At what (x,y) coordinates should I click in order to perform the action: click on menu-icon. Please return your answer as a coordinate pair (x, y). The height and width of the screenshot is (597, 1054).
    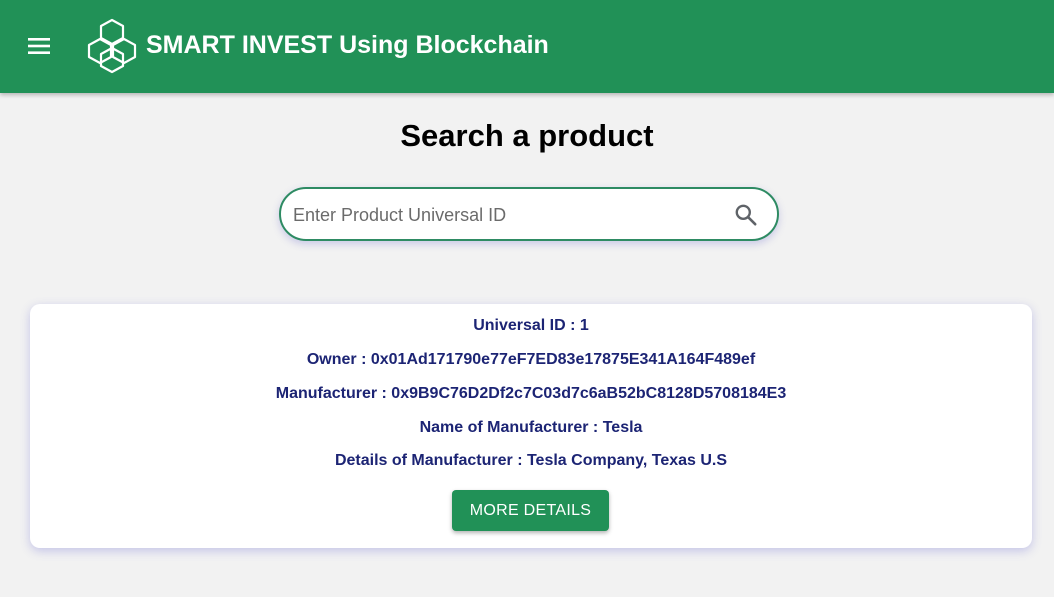
    Looking at the image, I should click on (39, 46).